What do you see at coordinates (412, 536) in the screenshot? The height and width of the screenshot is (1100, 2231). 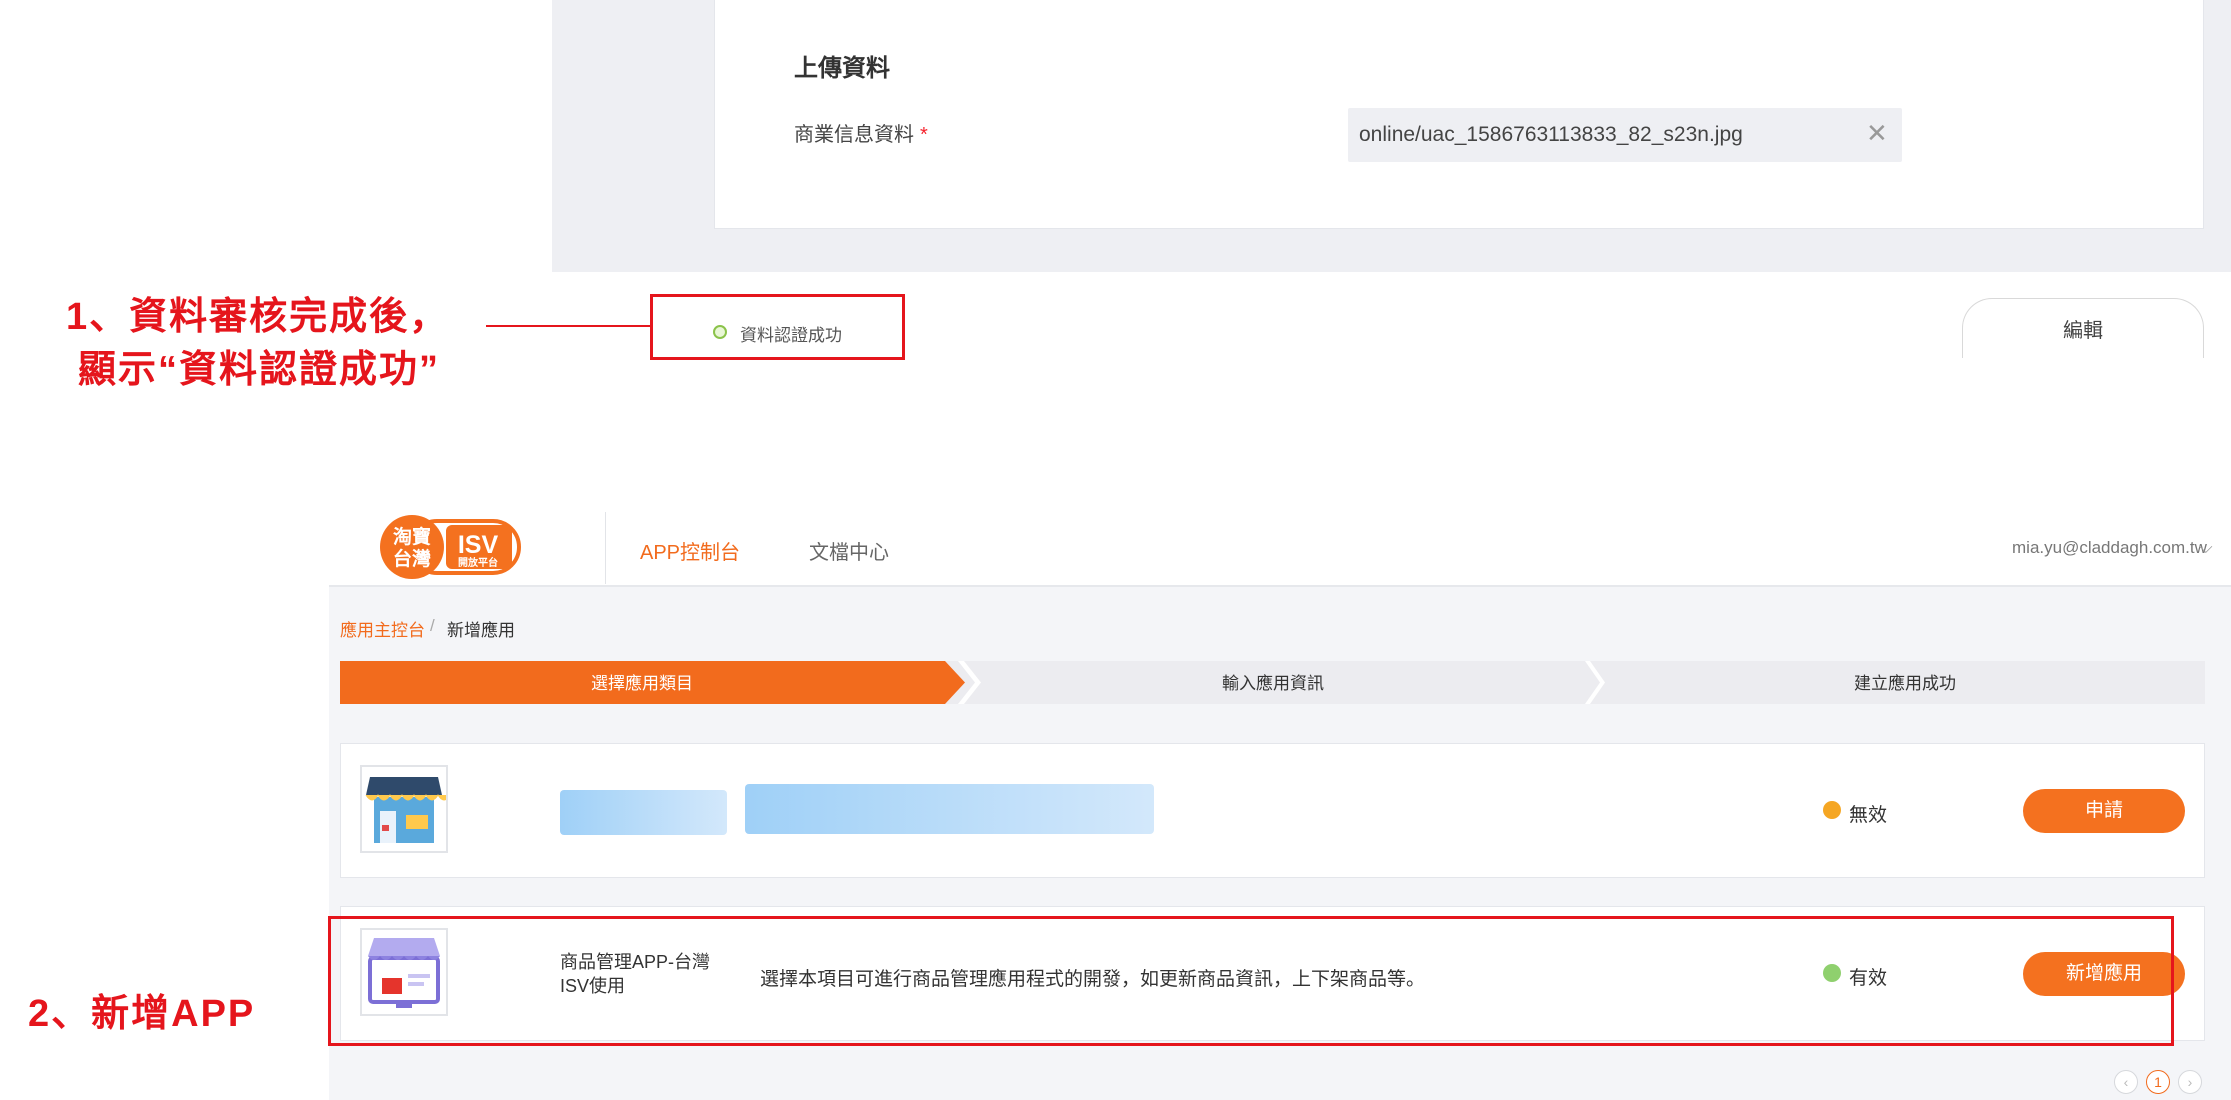 I see `logo-text-top: 淘寶` at bounding box center [412, 536].